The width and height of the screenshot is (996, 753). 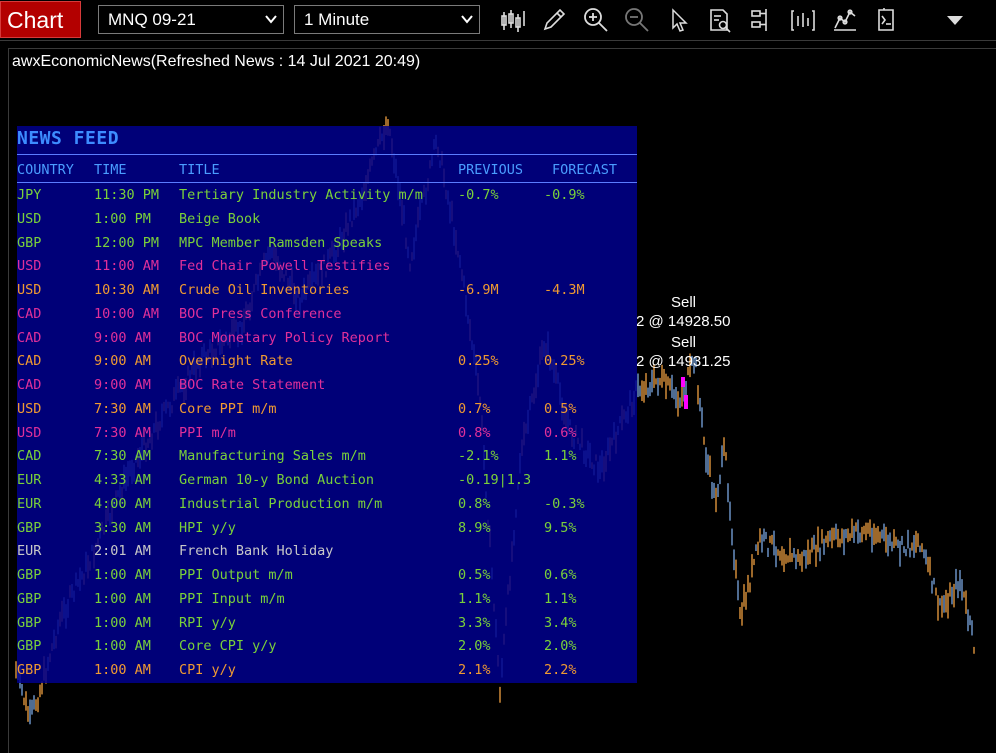 What do you see at coordinates (474, 432) in the screenshot?
I see `news-previous: 0.8%` at bounding box center [474, 432].